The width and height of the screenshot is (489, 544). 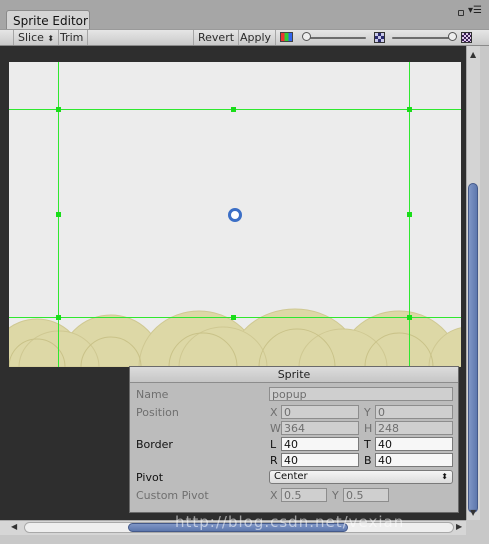 I want to click on tab-title: Sprite Editor, so click(x=50, y=21).